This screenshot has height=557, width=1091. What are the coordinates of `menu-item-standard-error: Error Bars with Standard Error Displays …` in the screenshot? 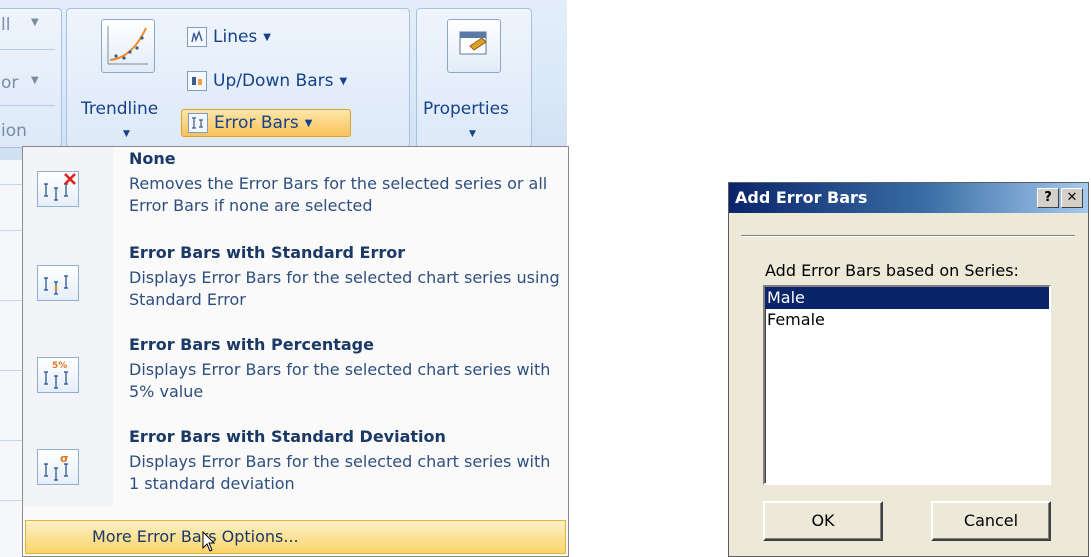 It's located at (295, 287).